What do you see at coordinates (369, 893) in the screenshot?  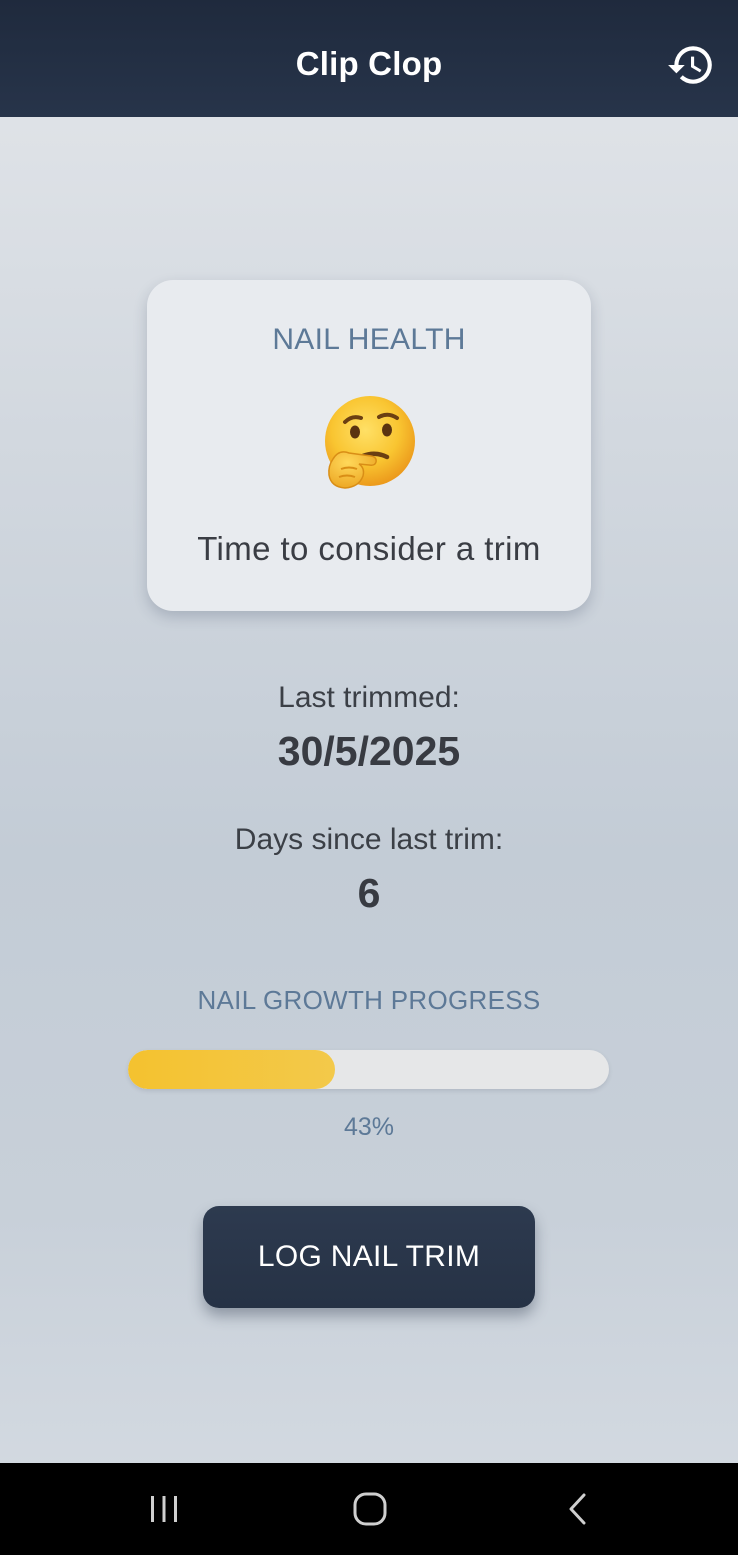 I see `days-since-value: 6` at bounding box center [369, 893].